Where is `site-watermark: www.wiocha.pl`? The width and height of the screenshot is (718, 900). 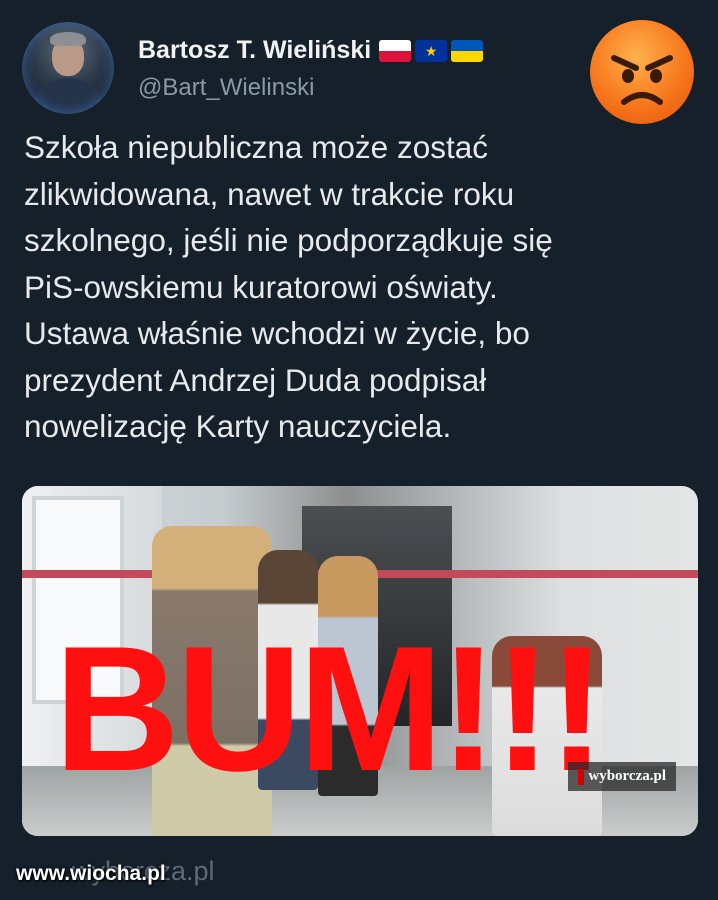 site-watermark: www.wiocha.pl is located at coordinates (91, 873).